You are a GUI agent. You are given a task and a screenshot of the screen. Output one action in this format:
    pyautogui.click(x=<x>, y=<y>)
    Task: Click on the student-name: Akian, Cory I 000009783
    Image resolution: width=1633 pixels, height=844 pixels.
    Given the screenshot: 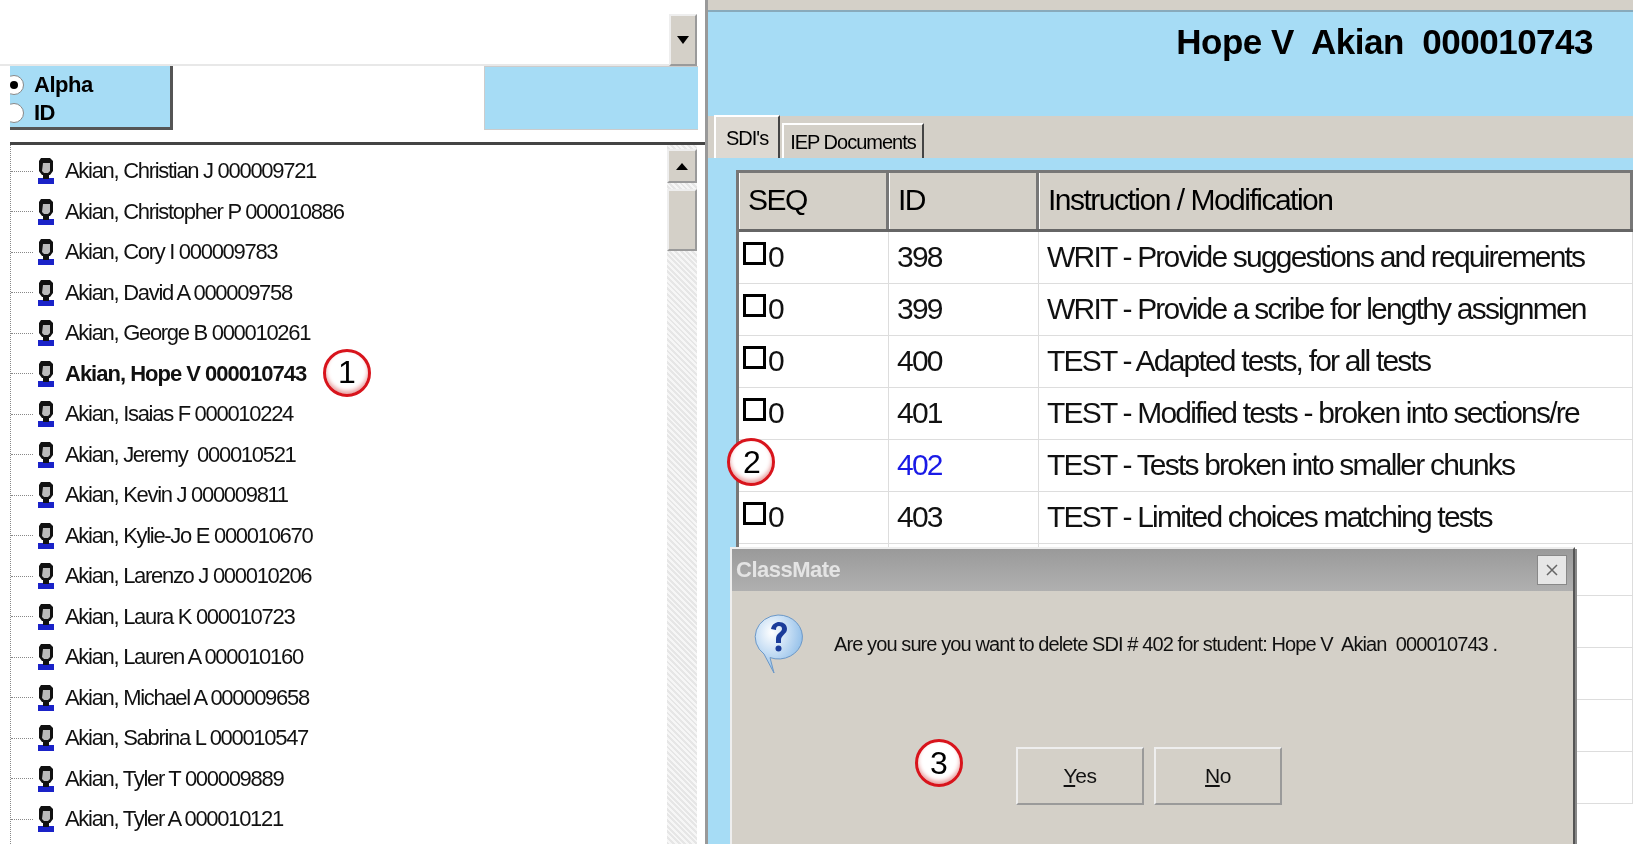 What is the action you would take?
    pyautogui.click(x=171, y=252)
    